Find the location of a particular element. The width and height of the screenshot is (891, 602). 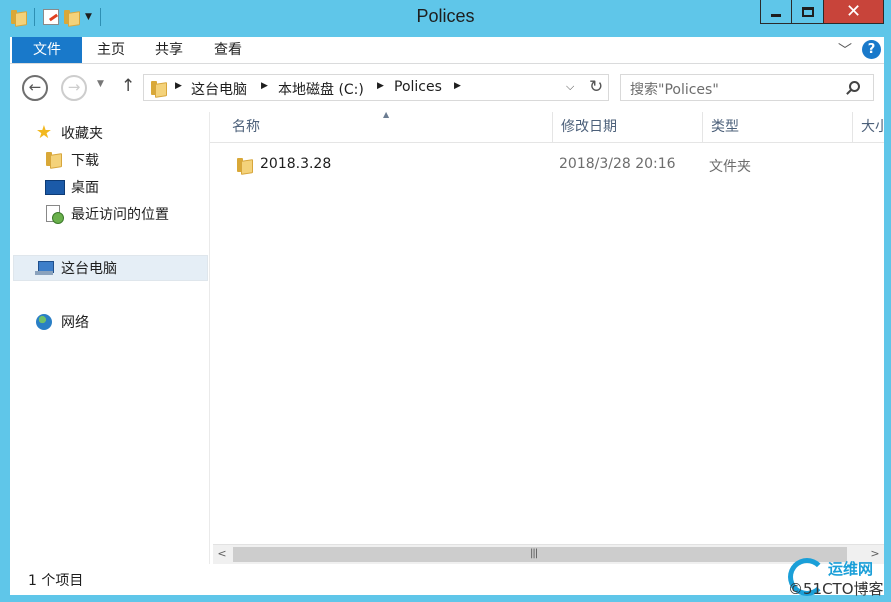

sidebar-item-label: 最近访问的位置 is located at coordinates (120, 215).